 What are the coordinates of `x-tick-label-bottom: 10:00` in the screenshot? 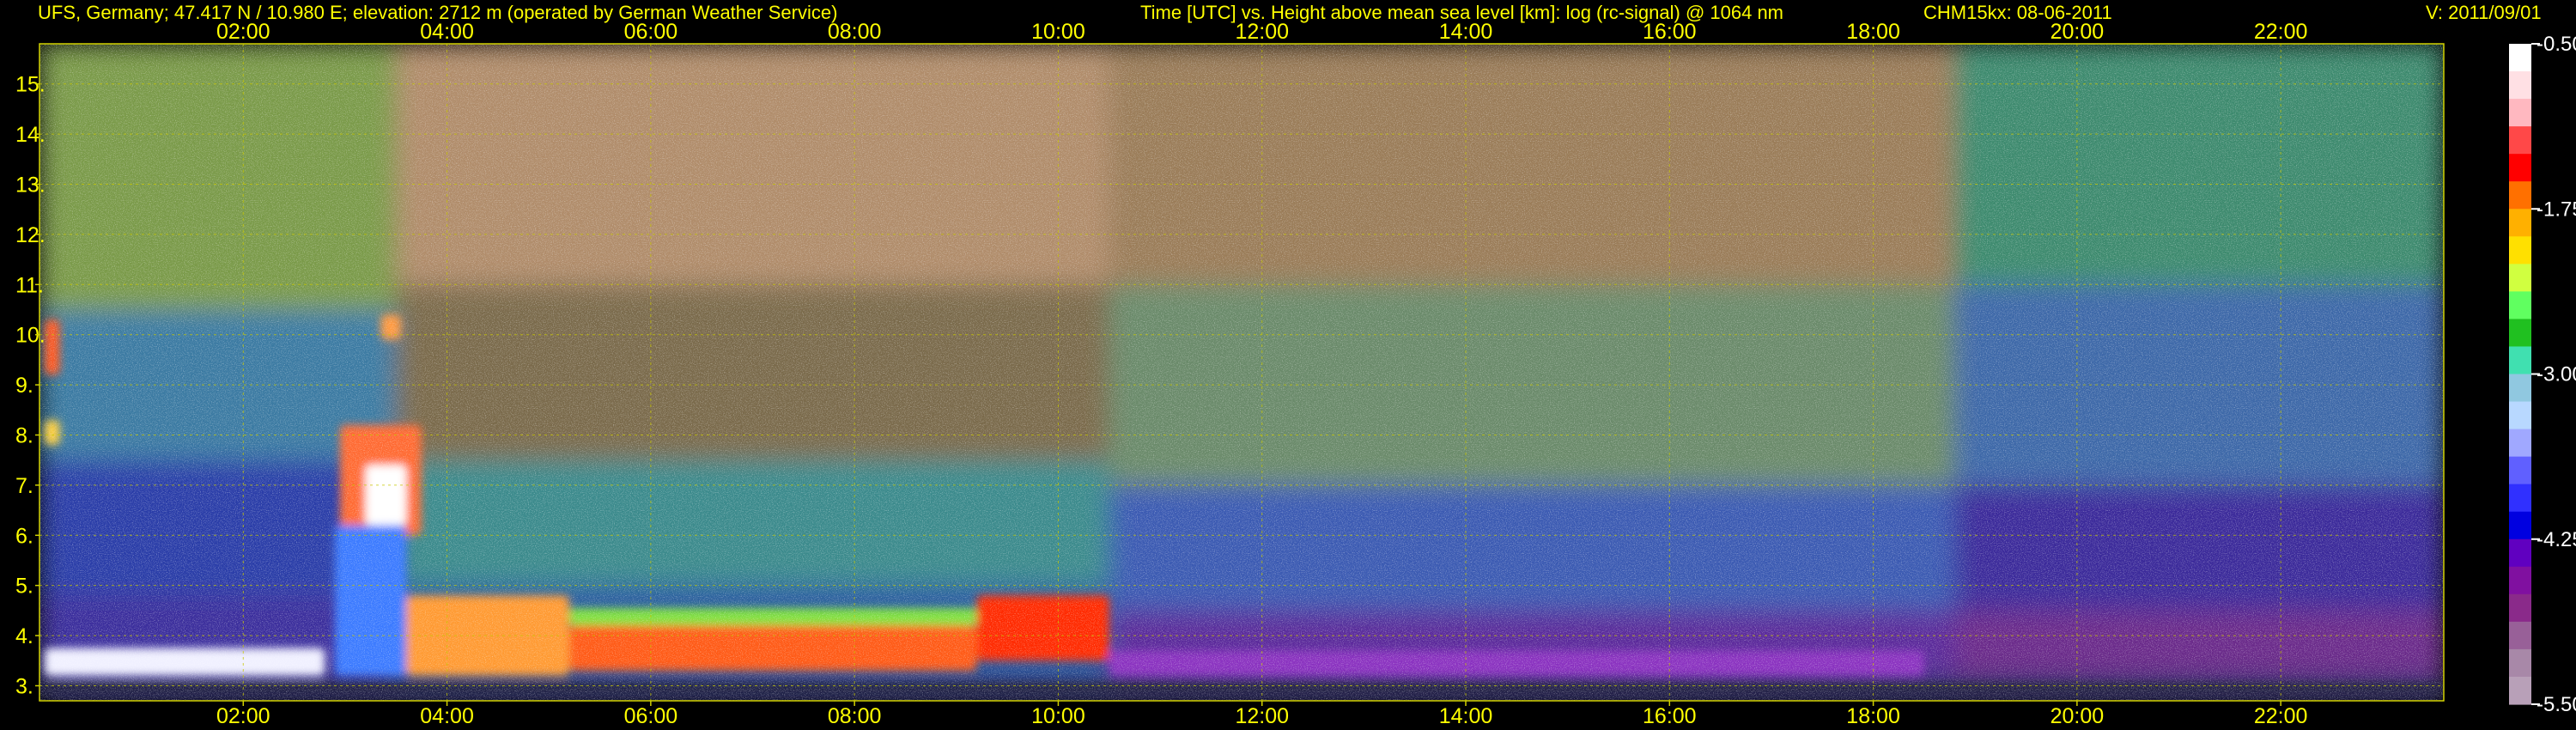 It's located at (1058, 716).